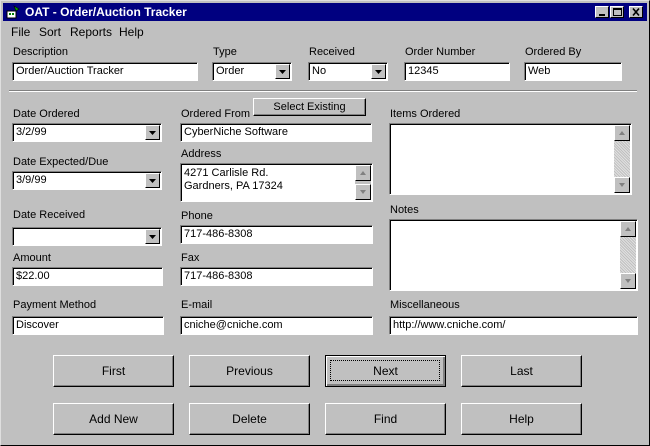  I want to click on next-button: Next, so click(385, 371).